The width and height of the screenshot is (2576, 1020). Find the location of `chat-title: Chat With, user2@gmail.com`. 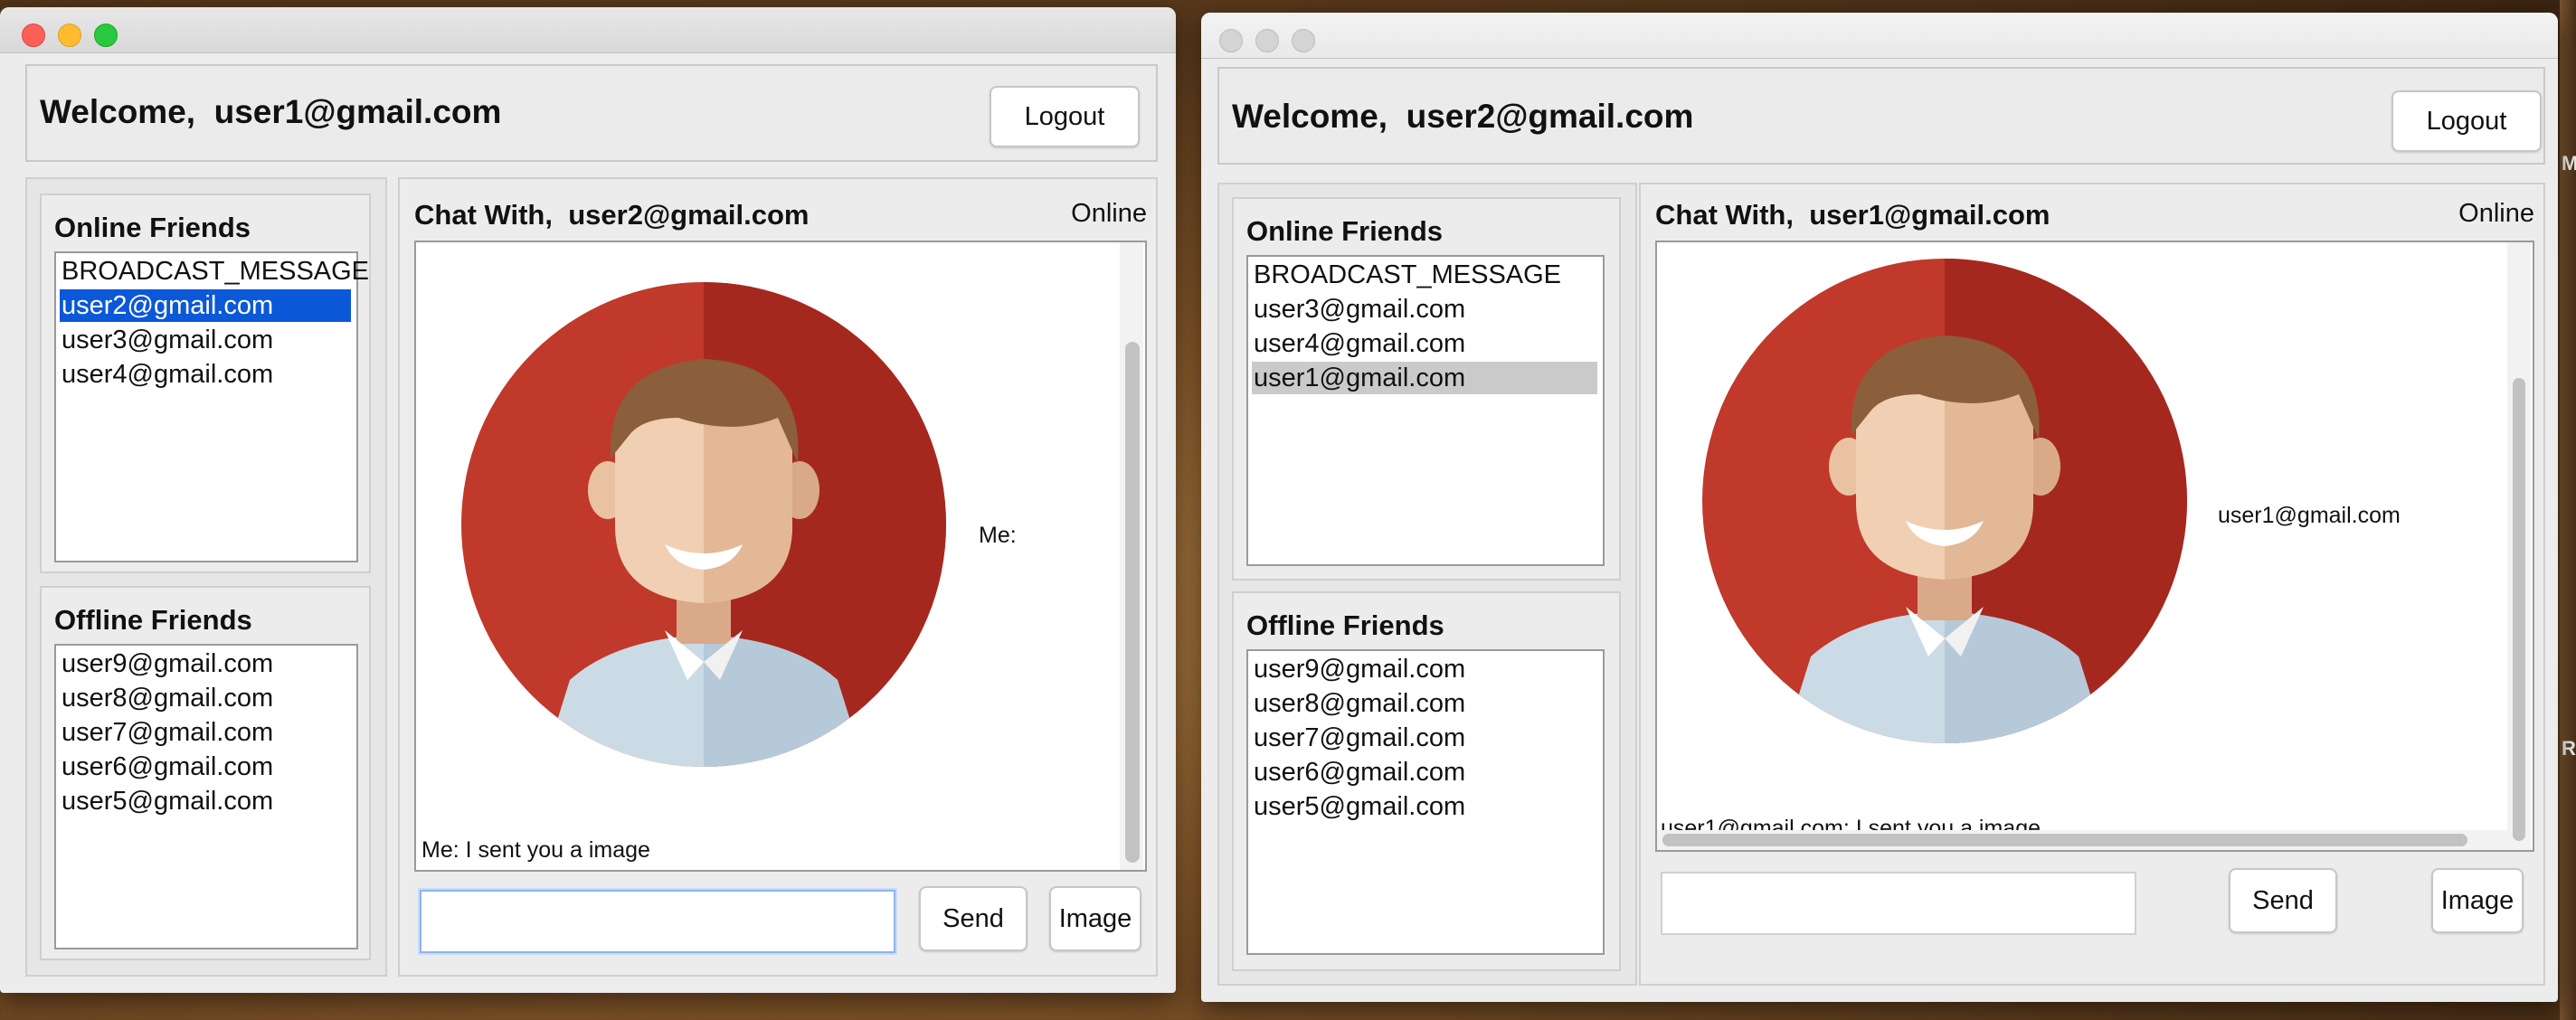

chat-title: Chat With, user2@gmail.com is located at coordinates (612, 215).